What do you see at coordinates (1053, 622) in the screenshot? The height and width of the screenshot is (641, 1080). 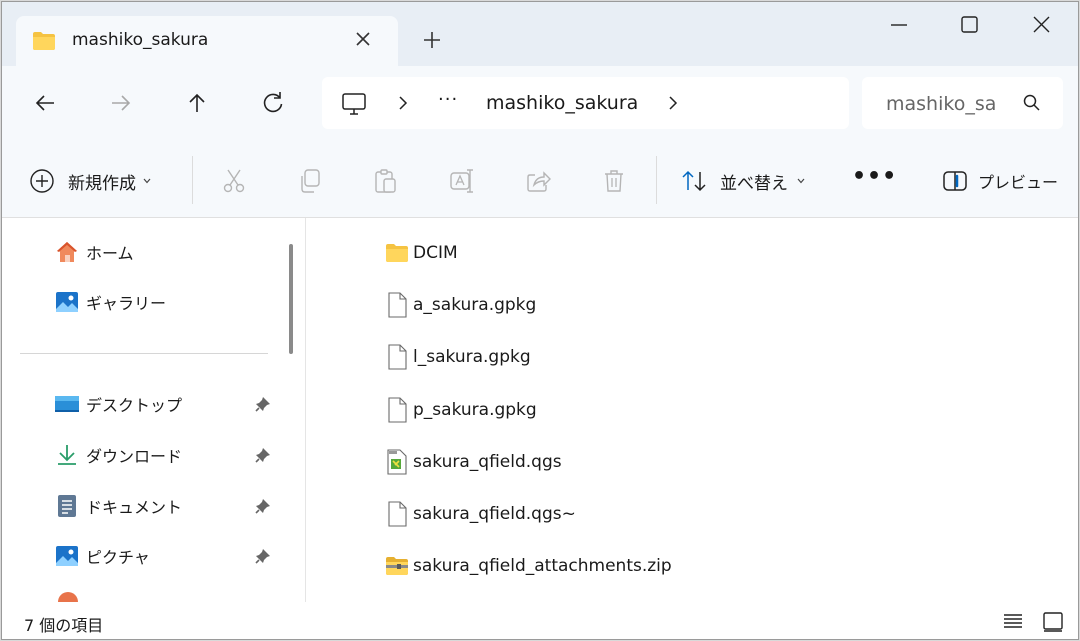 I see `large-icons-view-icon` at bounding box center [1053, 622].